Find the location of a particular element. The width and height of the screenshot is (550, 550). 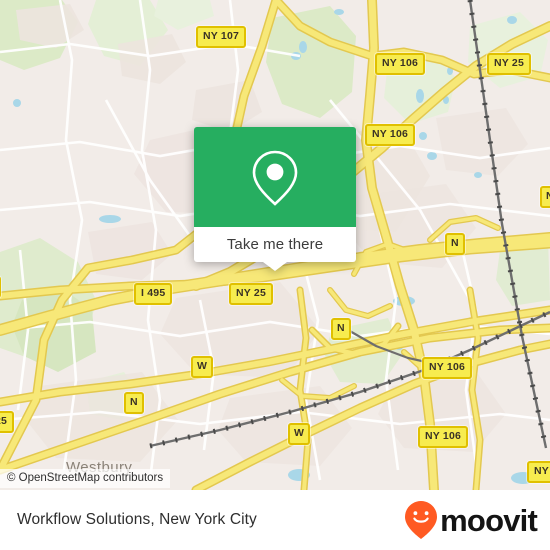

take-me-there-button: Take me there is located at coordinates (275, 244).